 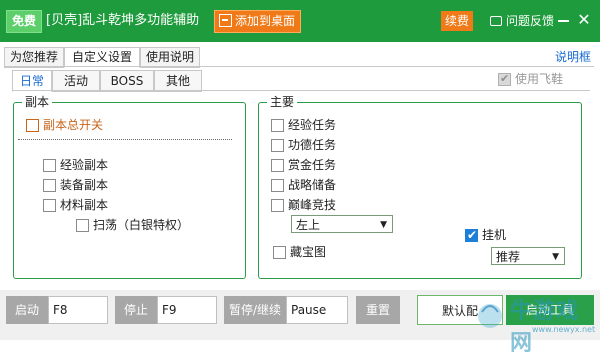 I want to click on material-dungeon-label: 材料副本, so click(x=84, y=205).